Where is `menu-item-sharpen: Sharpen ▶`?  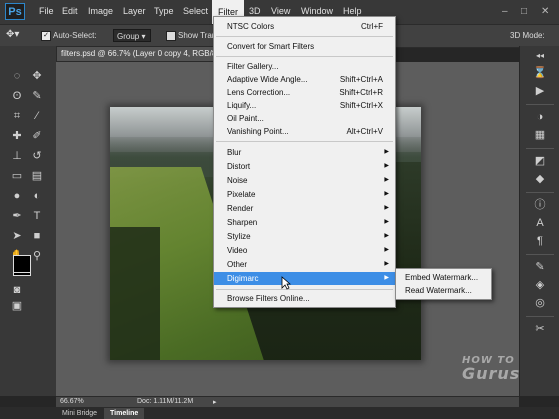 menu-item-sharpen: Sharpen ▶ is located at coordinates (304, 222).